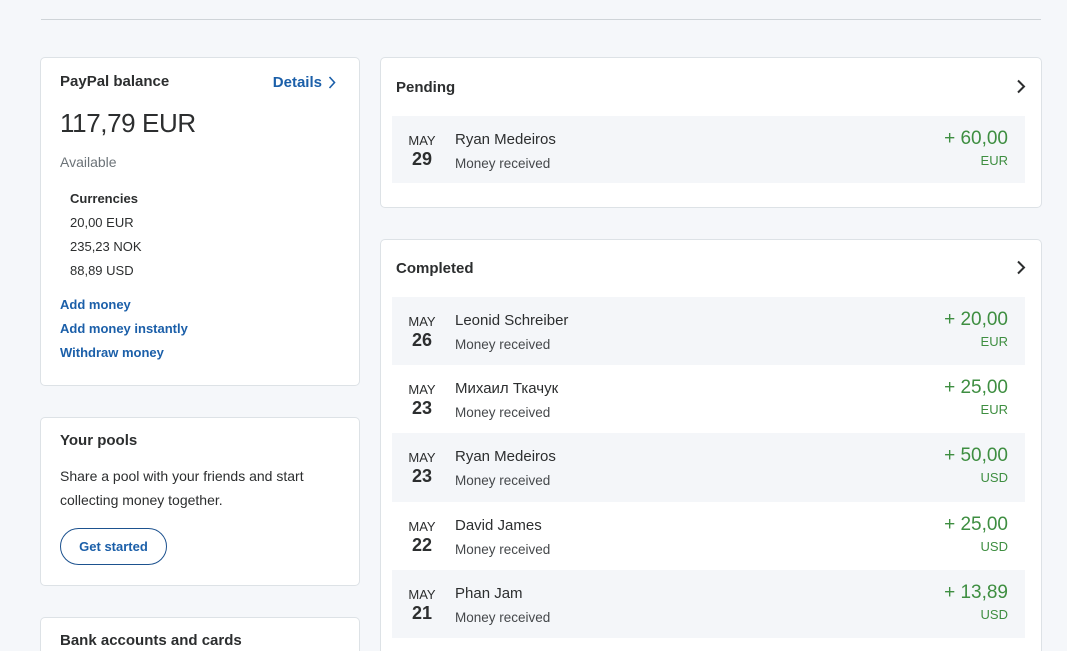 This screenshot has height=651, width=1067. I want to click on transaction-counterparty: Leonid Schreiber, so click(512, 320).